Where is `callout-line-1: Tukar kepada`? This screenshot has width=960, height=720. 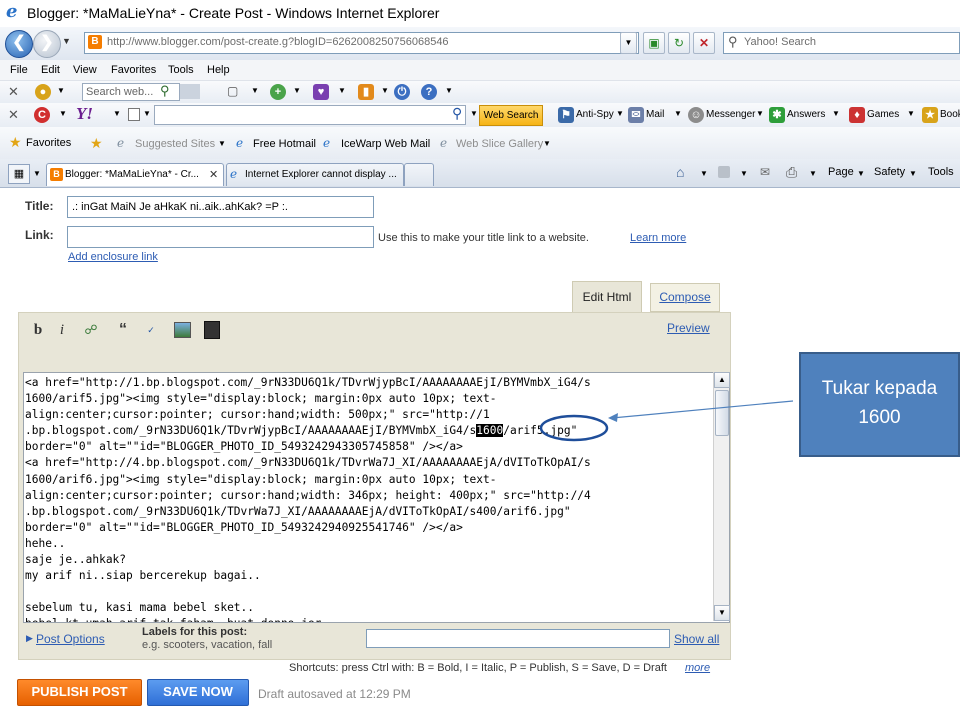 callout-line-1: Tukar kepada is located at coordinates (879, 388).